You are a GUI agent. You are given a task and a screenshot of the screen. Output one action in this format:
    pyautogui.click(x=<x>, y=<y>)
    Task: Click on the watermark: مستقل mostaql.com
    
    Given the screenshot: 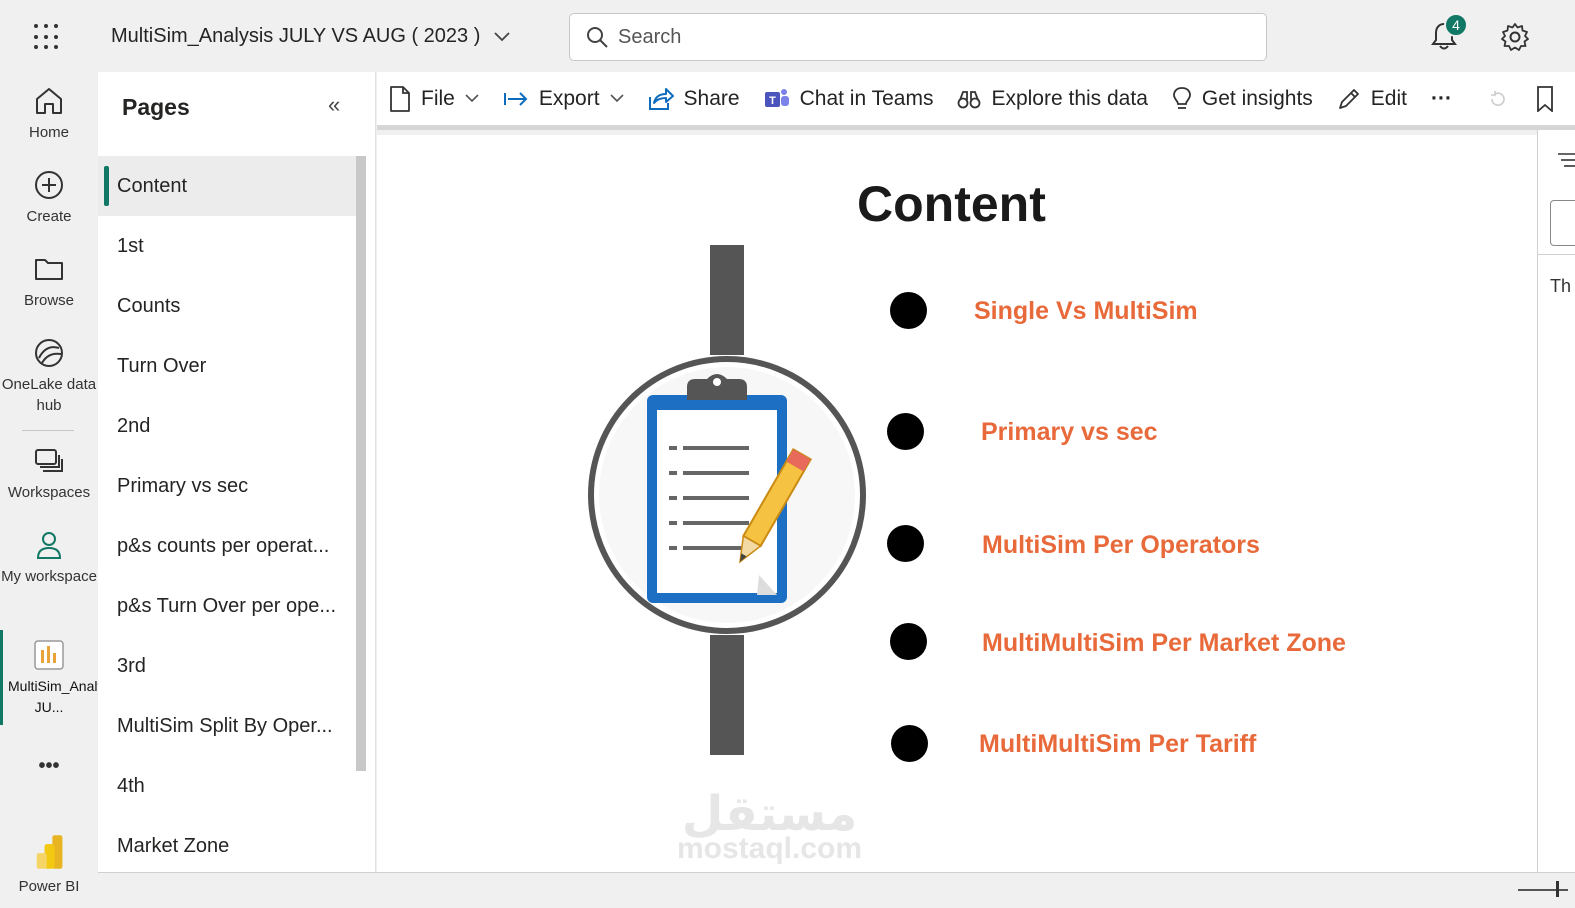 What is the action you would take?
    pyautogui.click(x=770, y=830)
    